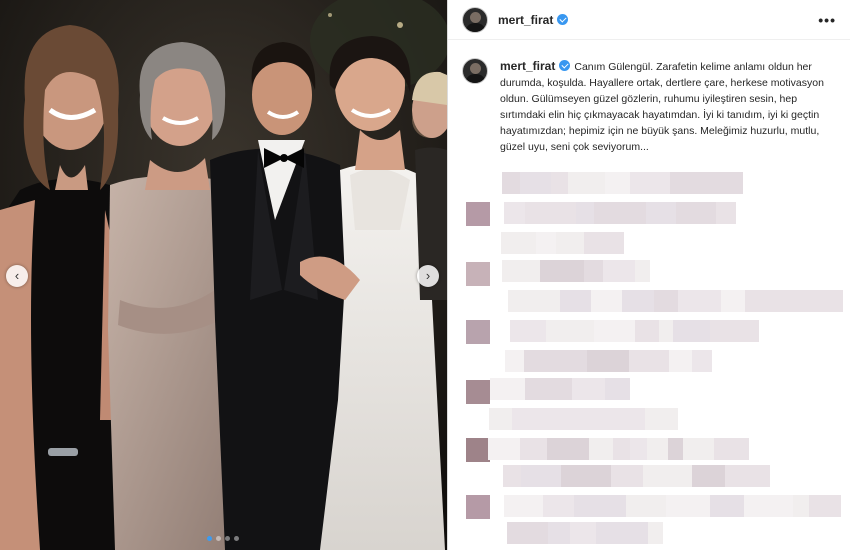 This screenshot has width=850, height=550. What do you see at coordinates (525, 20) in the screenshot?
I see `username: mert_firat` at bounding box center [525, 20].